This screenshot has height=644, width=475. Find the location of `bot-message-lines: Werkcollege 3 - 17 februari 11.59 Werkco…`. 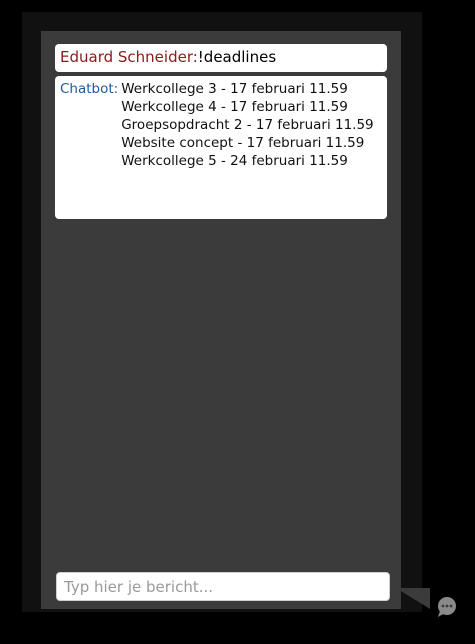

bot-message-lines: Werkcollege 3 - 17 februari 11.59 Werkco… is located at coordinates (251, 147).